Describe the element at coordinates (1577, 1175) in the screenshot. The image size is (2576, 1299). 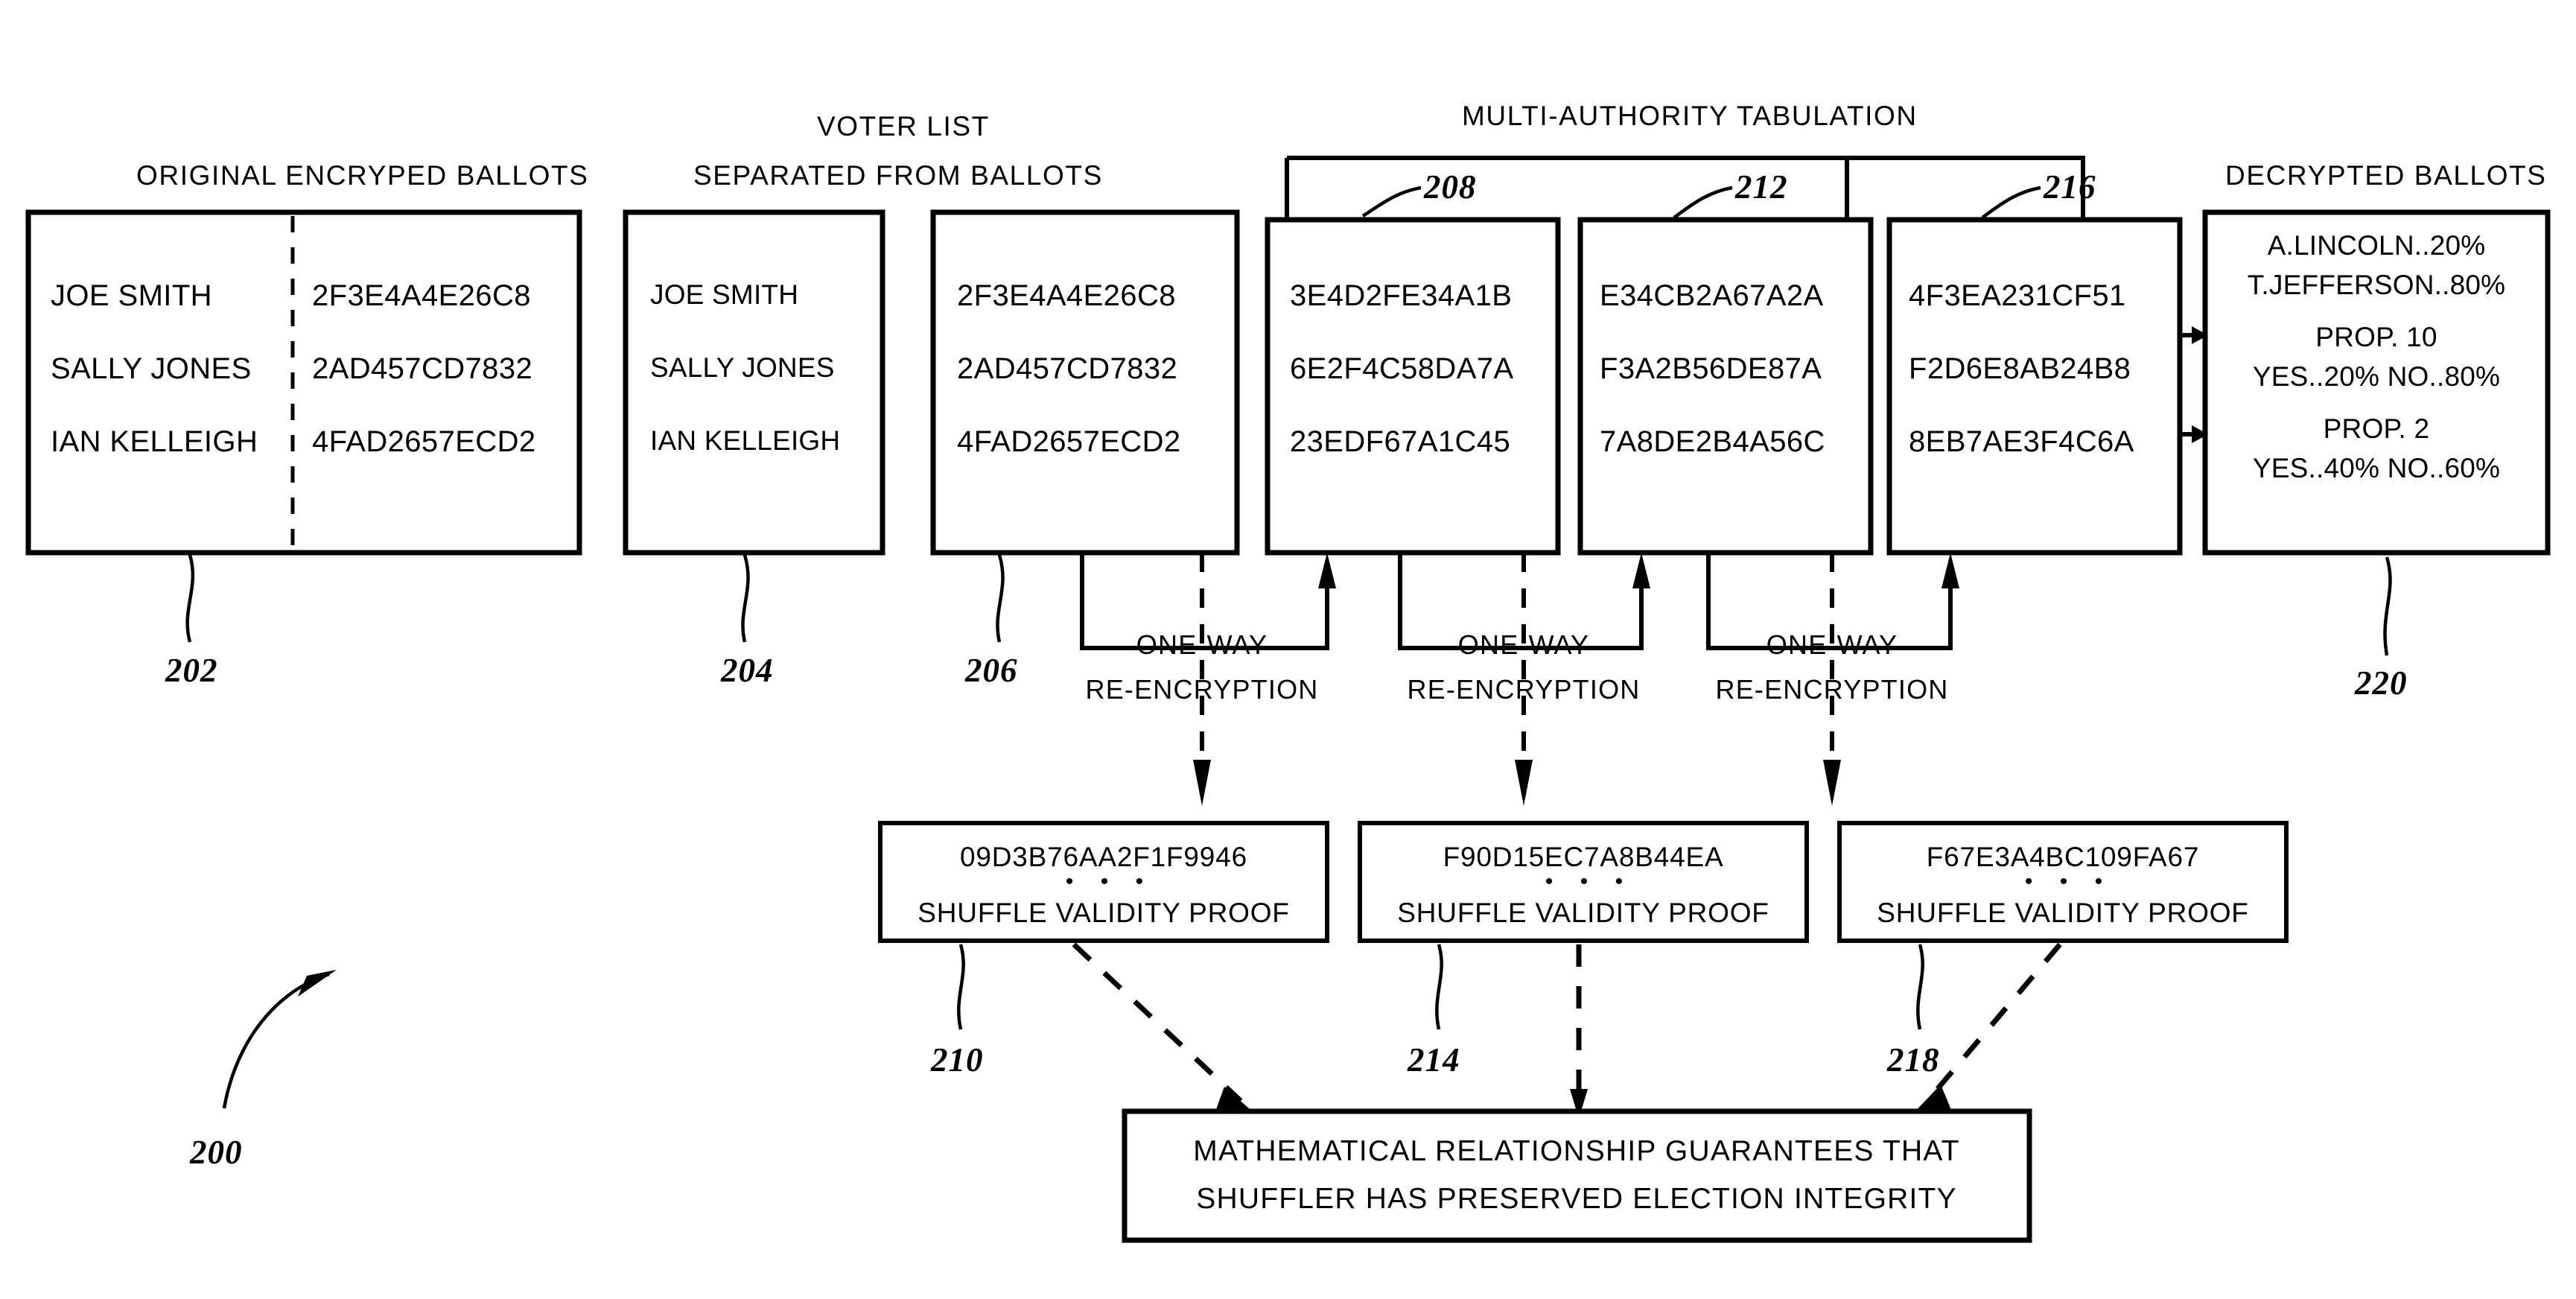
I see `conclusion-box` at that location.